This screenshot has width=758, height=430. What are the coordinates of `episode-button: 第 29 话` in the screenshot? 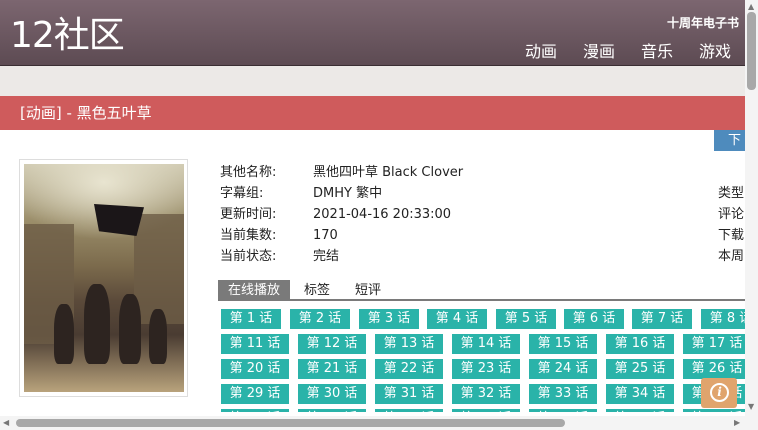 It's located at (255, 394).